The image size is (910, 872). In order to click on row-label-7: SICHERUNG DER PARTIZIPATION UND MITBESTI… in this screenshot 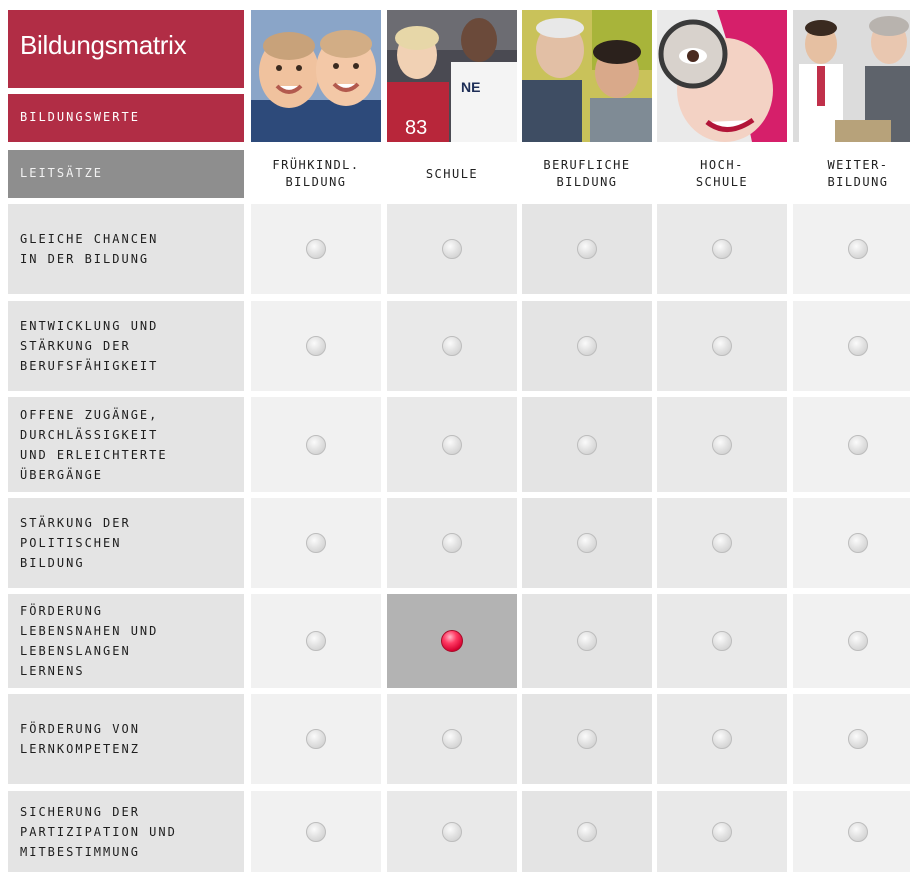, I will do `click(126, 831)`.